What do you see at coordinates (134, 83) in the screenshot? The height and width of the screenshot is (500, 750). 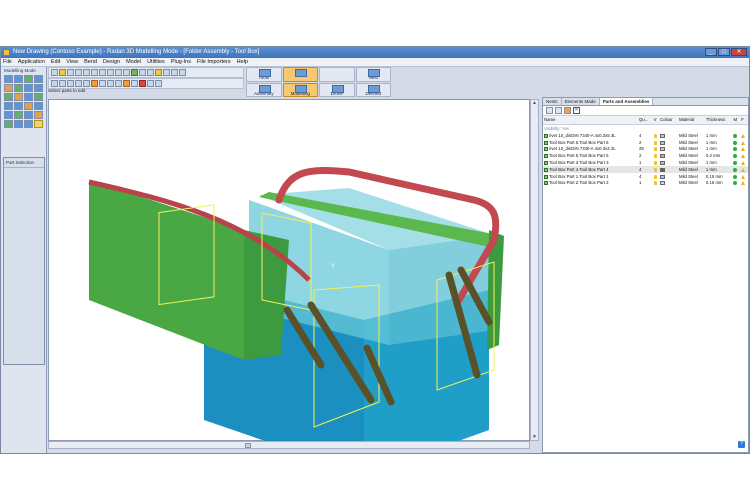 I see `section-icon` at bounding box center [134, 83].